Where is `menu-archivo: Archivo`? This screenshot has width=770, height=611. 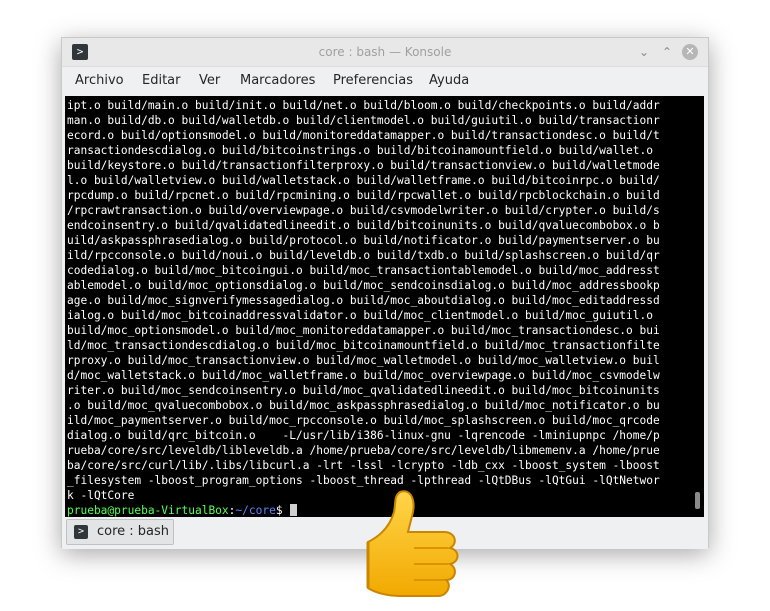
menu-archivo: Archivo is located at coordinates (99, 81).